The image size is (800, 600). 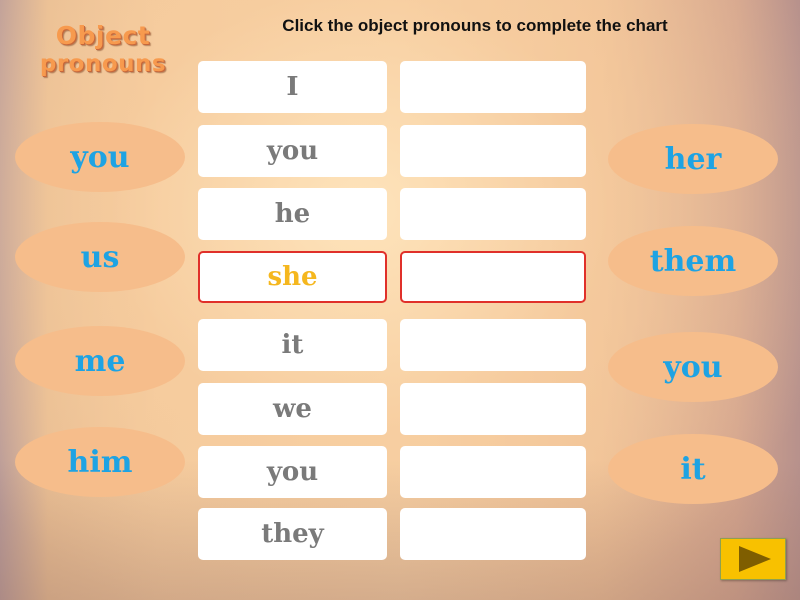 What do you see at coordinates (103, 35) in the screenshot?
I see `title-line-1: Object` at bounding box center [103, 35].